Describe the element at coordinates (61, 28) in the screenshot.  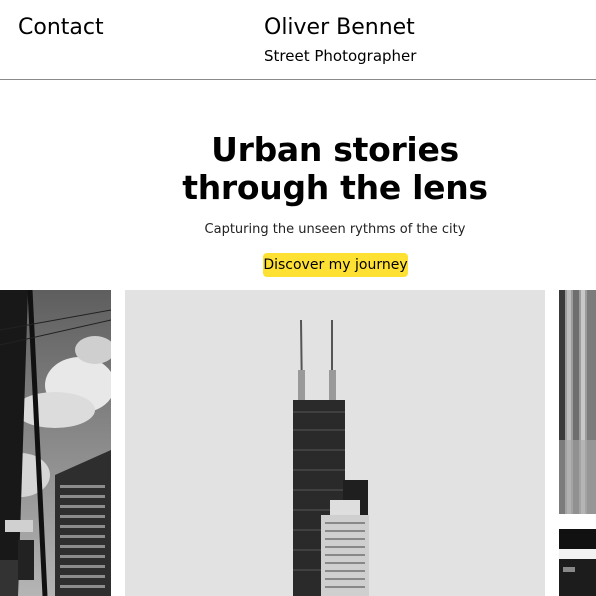
I see `contact-link: Contact` at that location.